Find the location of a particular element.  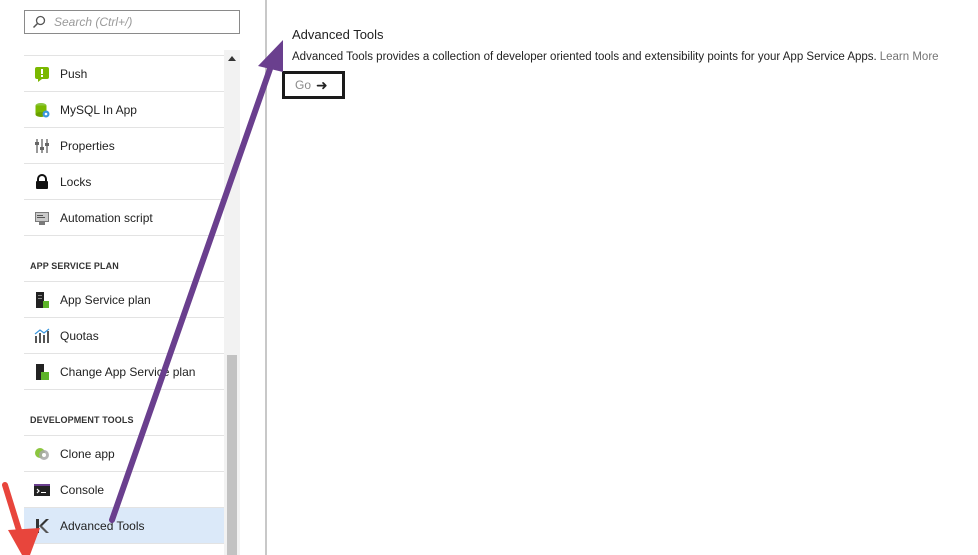

menu-scrollbar is located at coordinates (232, 302).